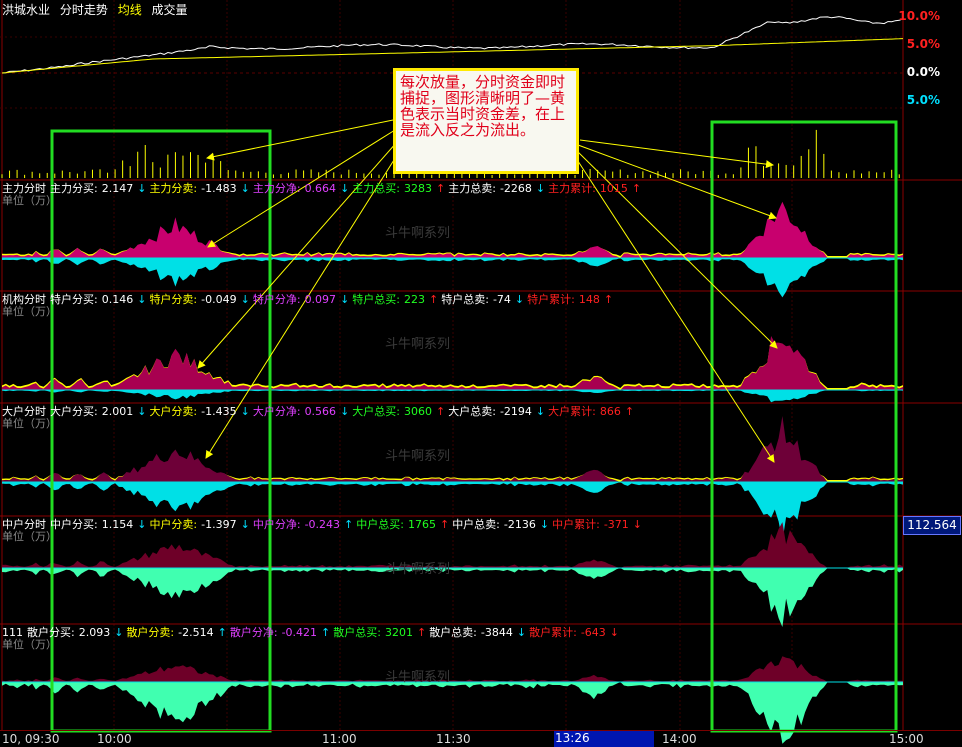 This screenshot has height=747, width=962. I want to click on panel-2-net: 0.566, so click(320, 411).